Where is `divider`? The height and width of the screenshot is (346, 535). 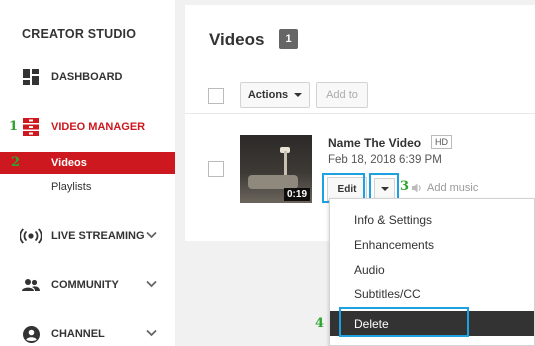 divider is located at coordinates (360, 113).